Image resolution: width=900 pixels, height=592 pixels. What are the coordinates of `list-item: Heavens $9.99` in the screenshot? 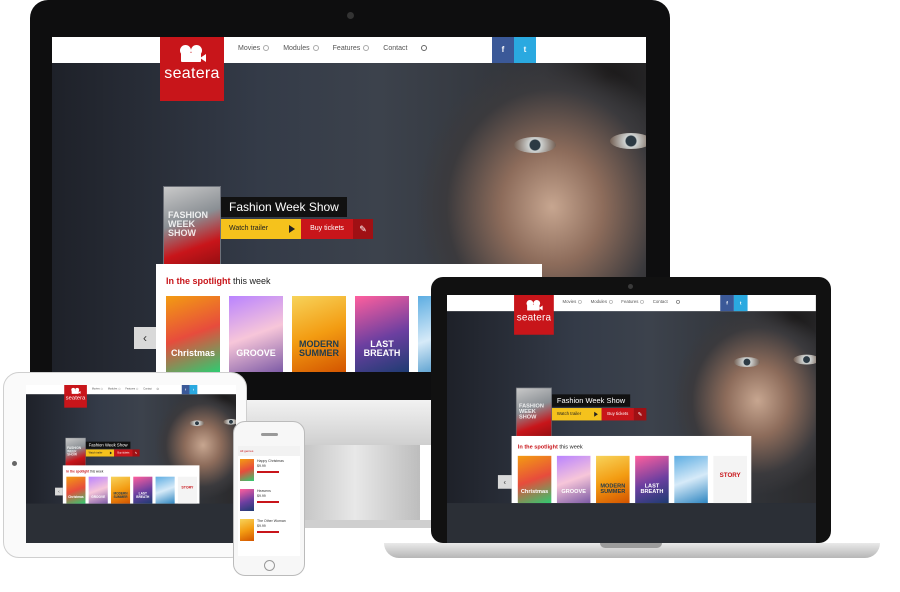 It's located at (269, 501).